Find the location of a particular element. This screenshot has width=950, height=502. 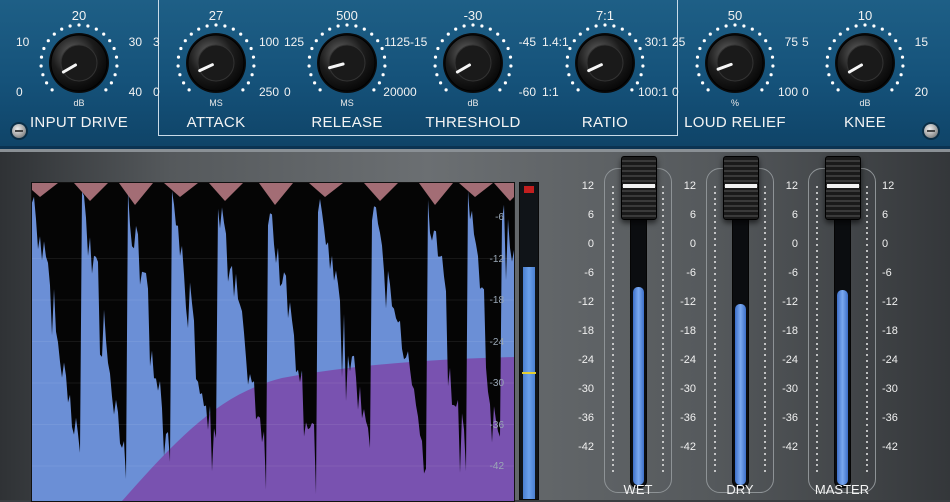

knob-top-label: 20 is located at coordinates (79, 15).